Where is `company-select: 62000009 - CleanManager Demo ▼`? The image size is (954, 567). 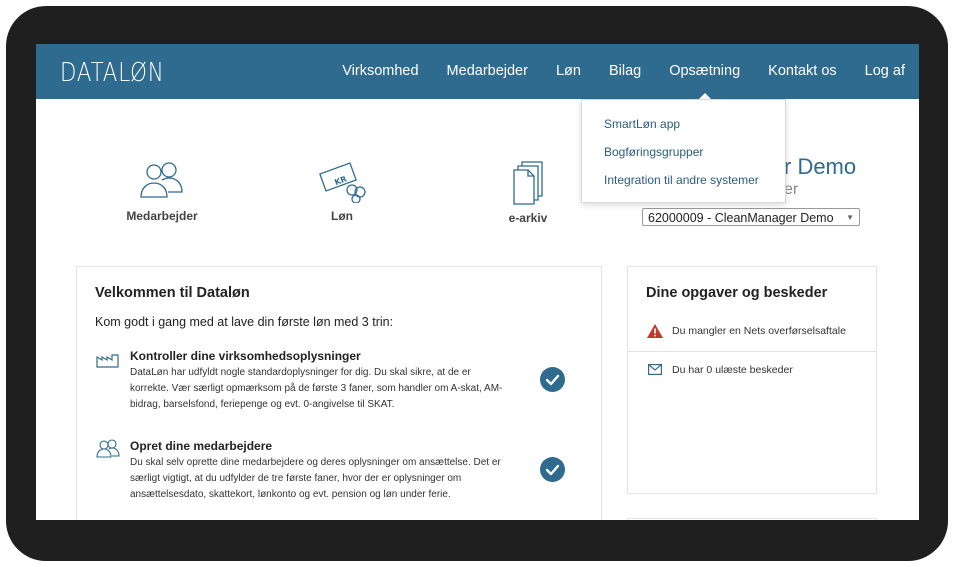
company-select: 62000009 - CleanManager Demo ▼ is located at coordinates (751, 217).